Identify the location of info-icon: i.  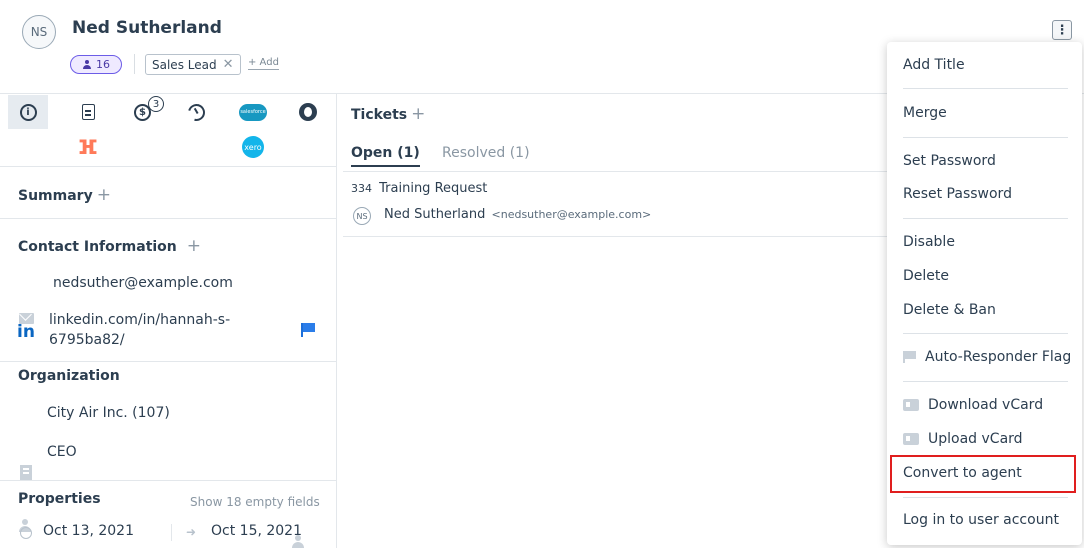
(28, 112).